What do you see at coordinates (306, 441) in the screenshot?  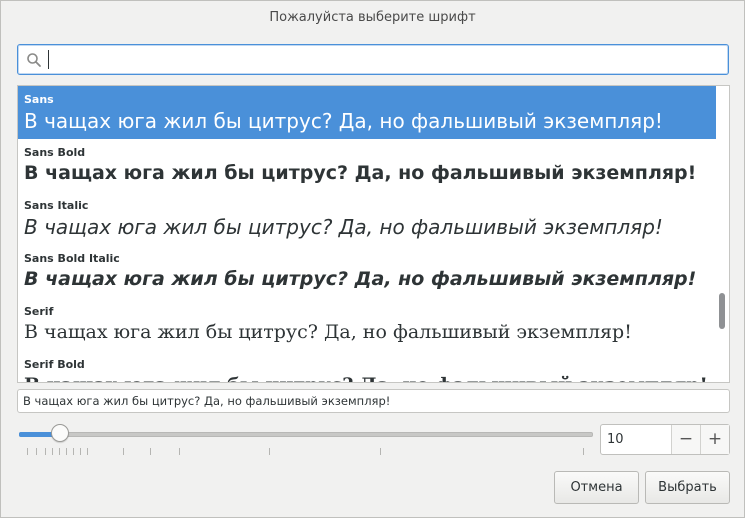 I see `font-size-slider` at bounding box center [306, 441].